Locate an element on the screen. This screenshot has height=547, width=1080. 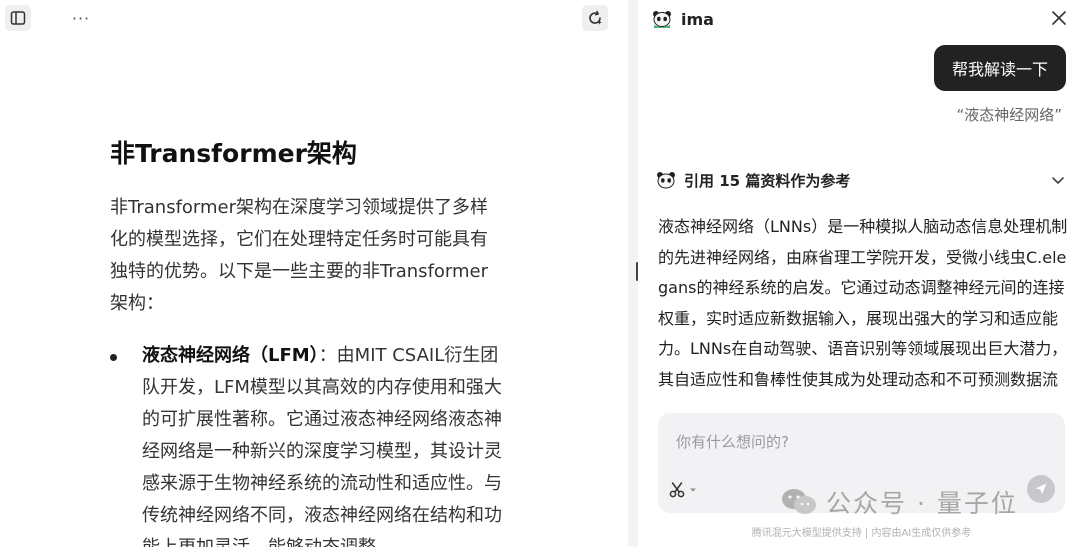
screenshot-tool-button is located at coordinates (685, 490).